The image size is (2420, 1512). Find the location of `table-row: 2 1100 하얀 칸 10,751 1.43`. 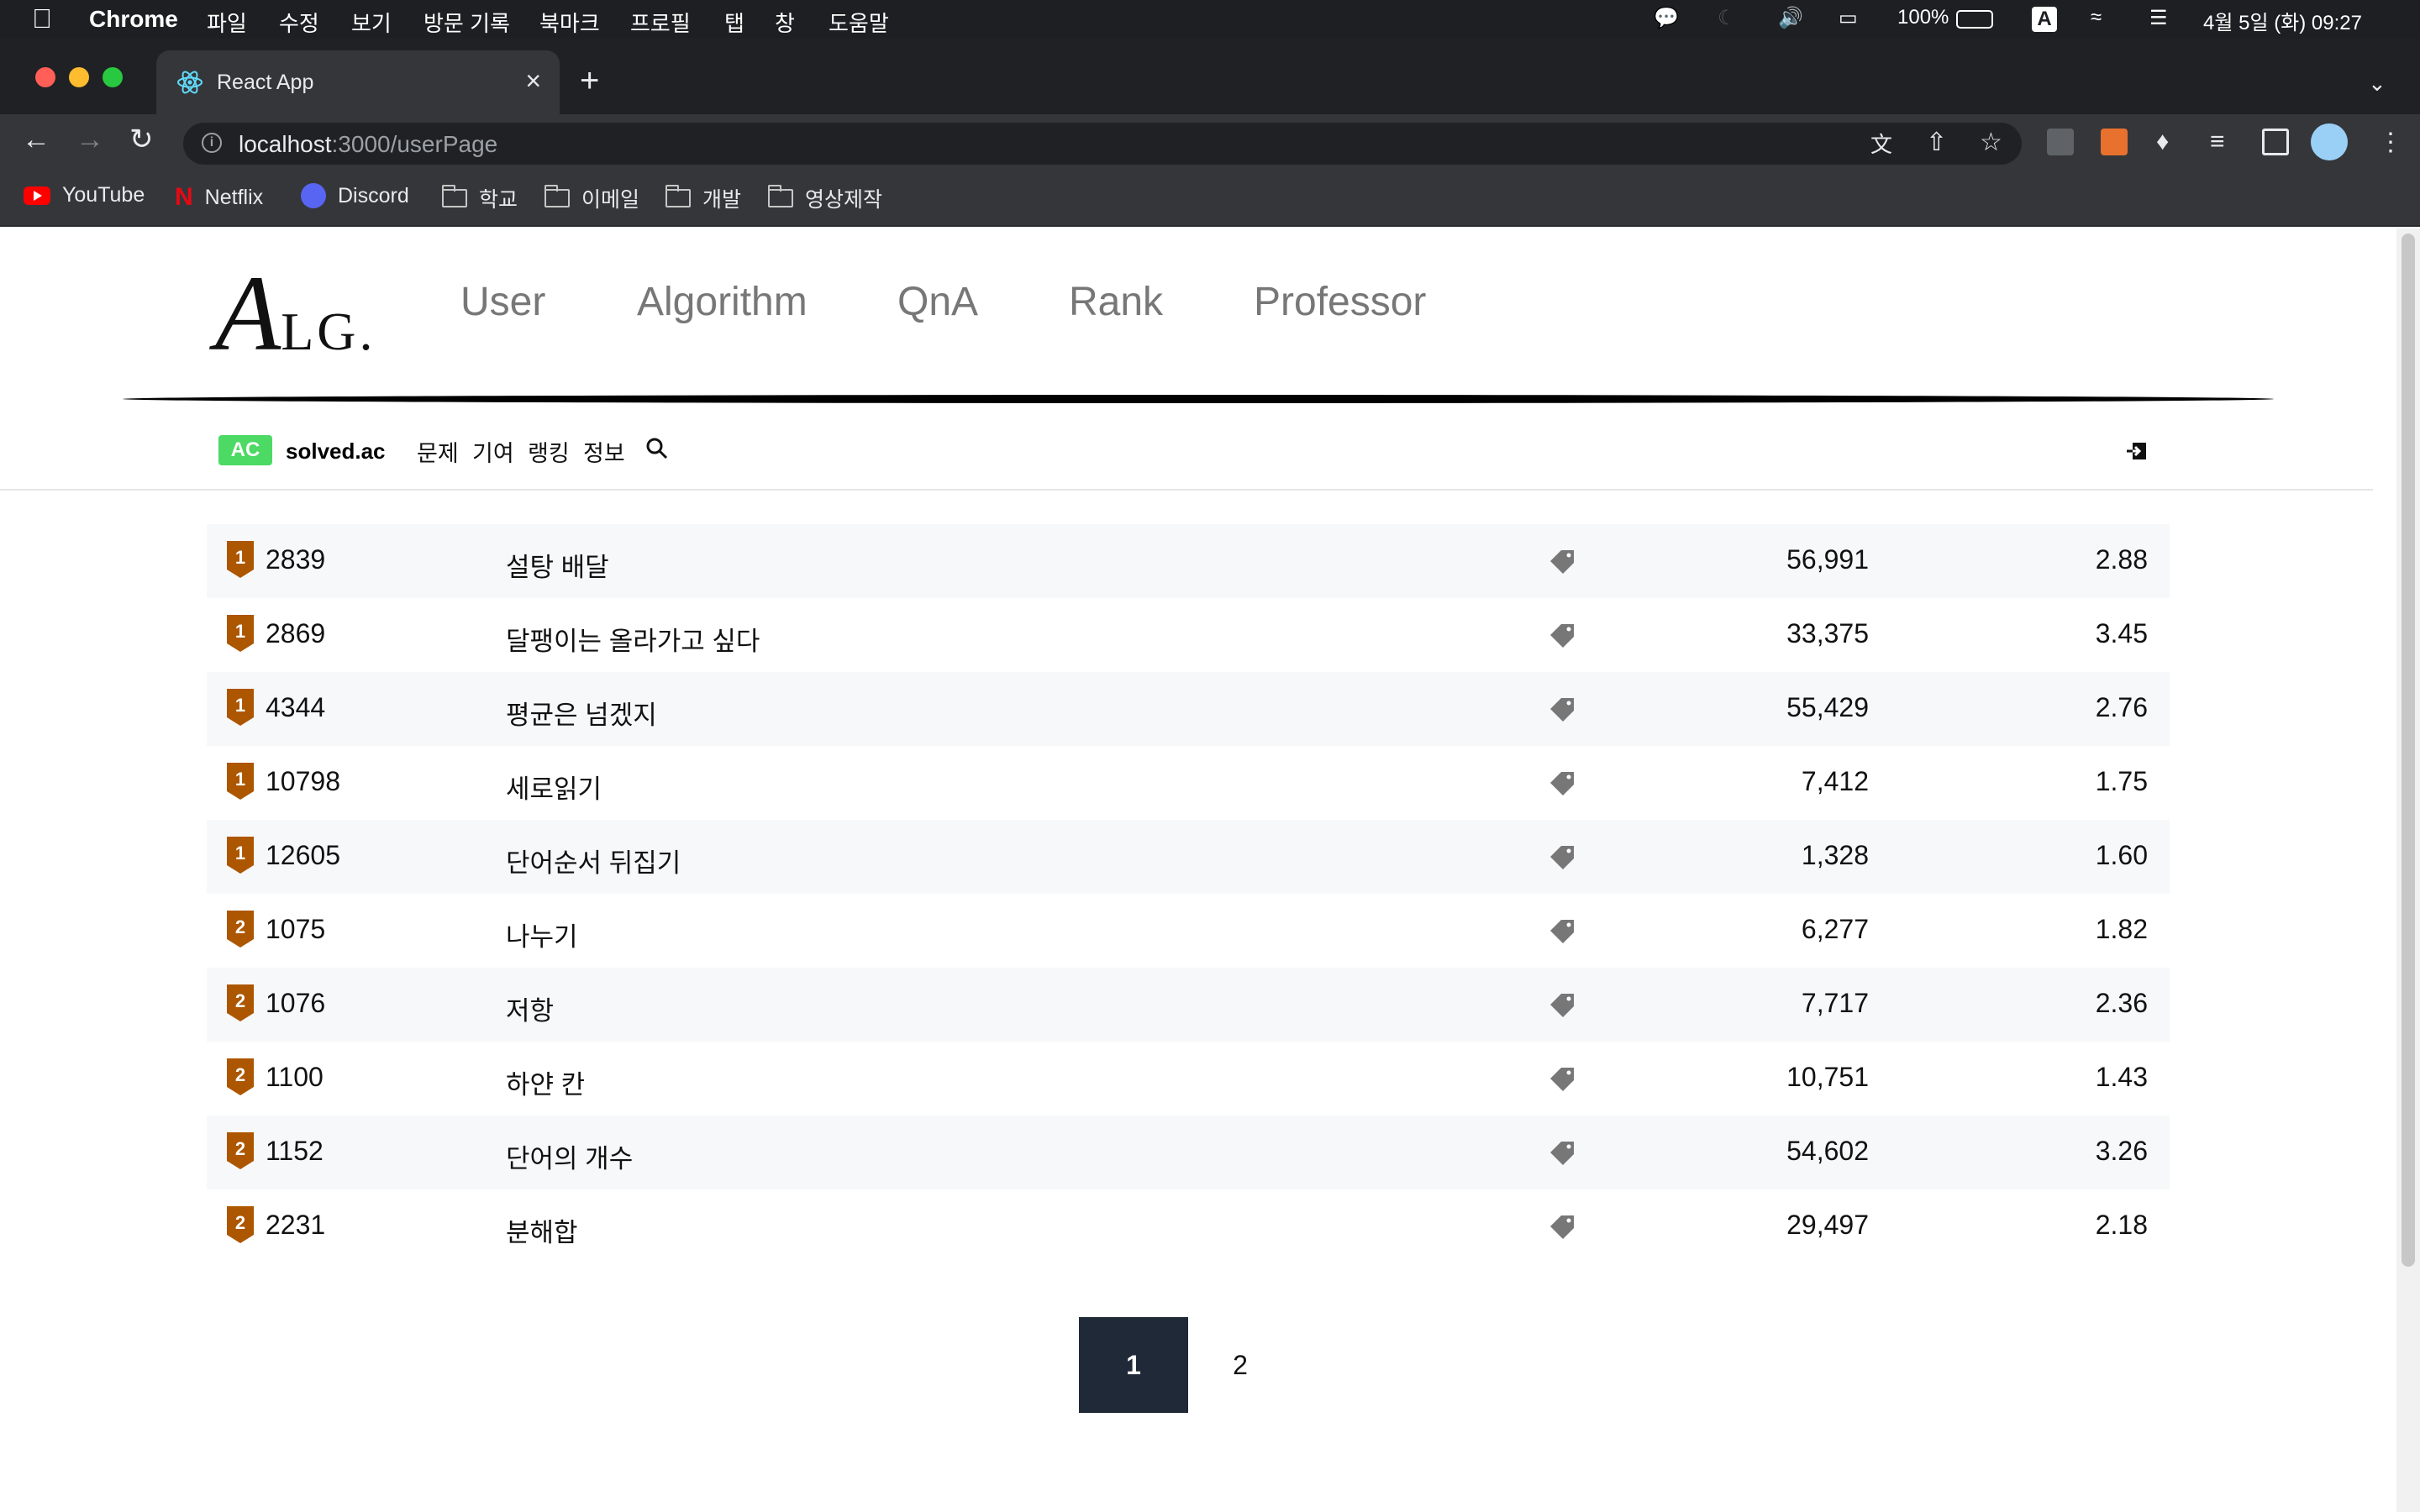

table-row: 2 1100 하얀 칸 10,751 1.43 is located at coordinates (1188, 1079).